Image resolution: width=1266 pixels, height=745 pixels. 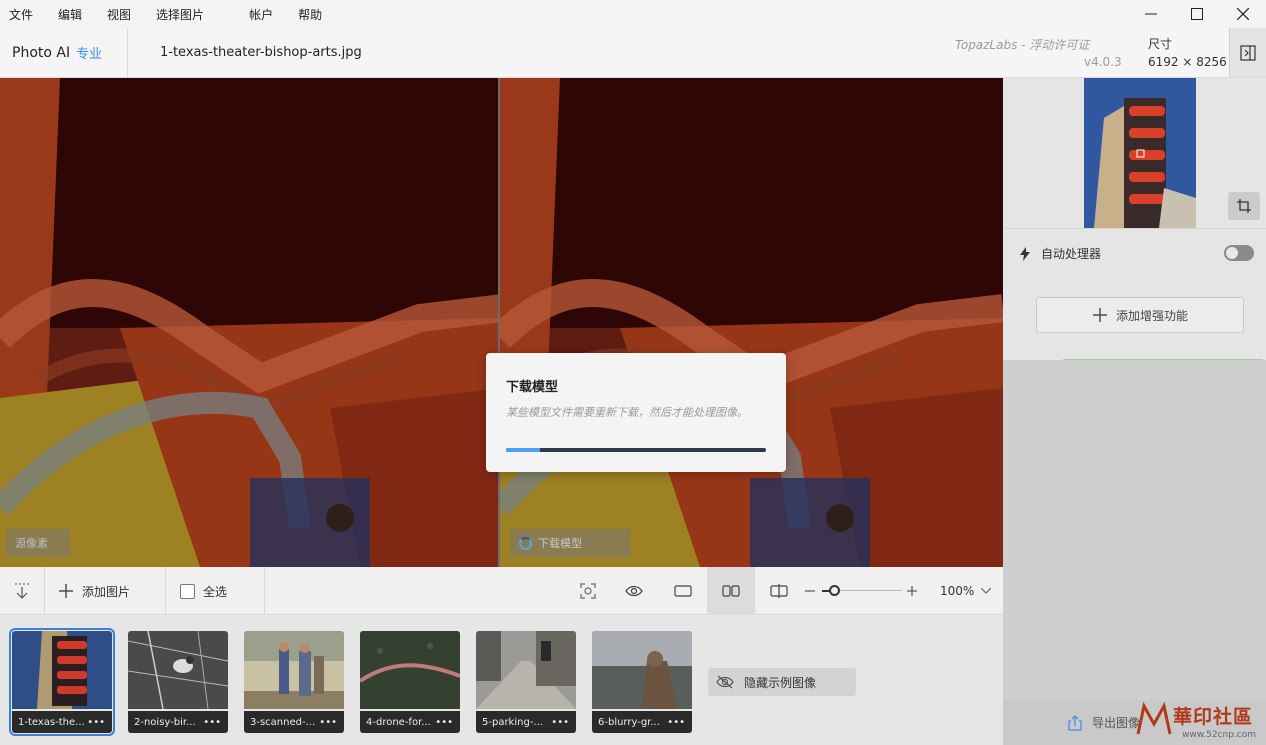 What do you see at coordinates (41, 52) in the screenshot?
I see `app-name: Photo AI` at bounding box center [41, 52].